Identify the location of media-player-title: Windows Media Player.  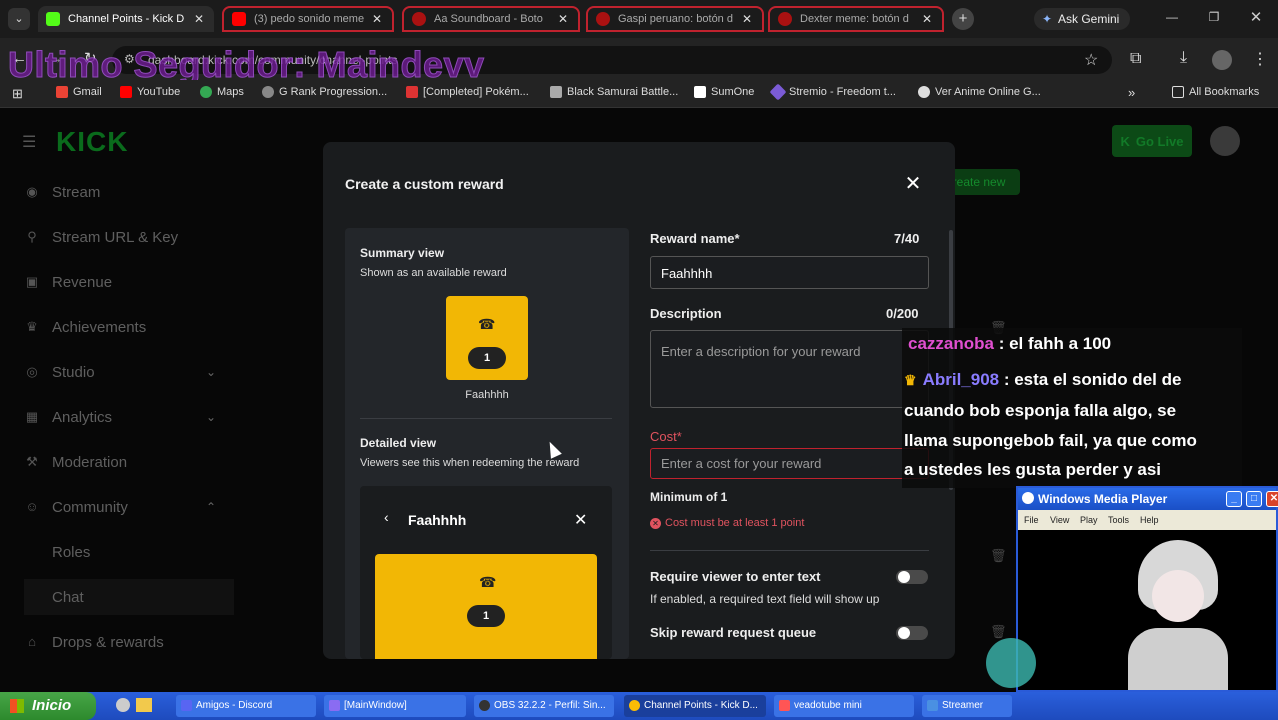
(1103, 499).